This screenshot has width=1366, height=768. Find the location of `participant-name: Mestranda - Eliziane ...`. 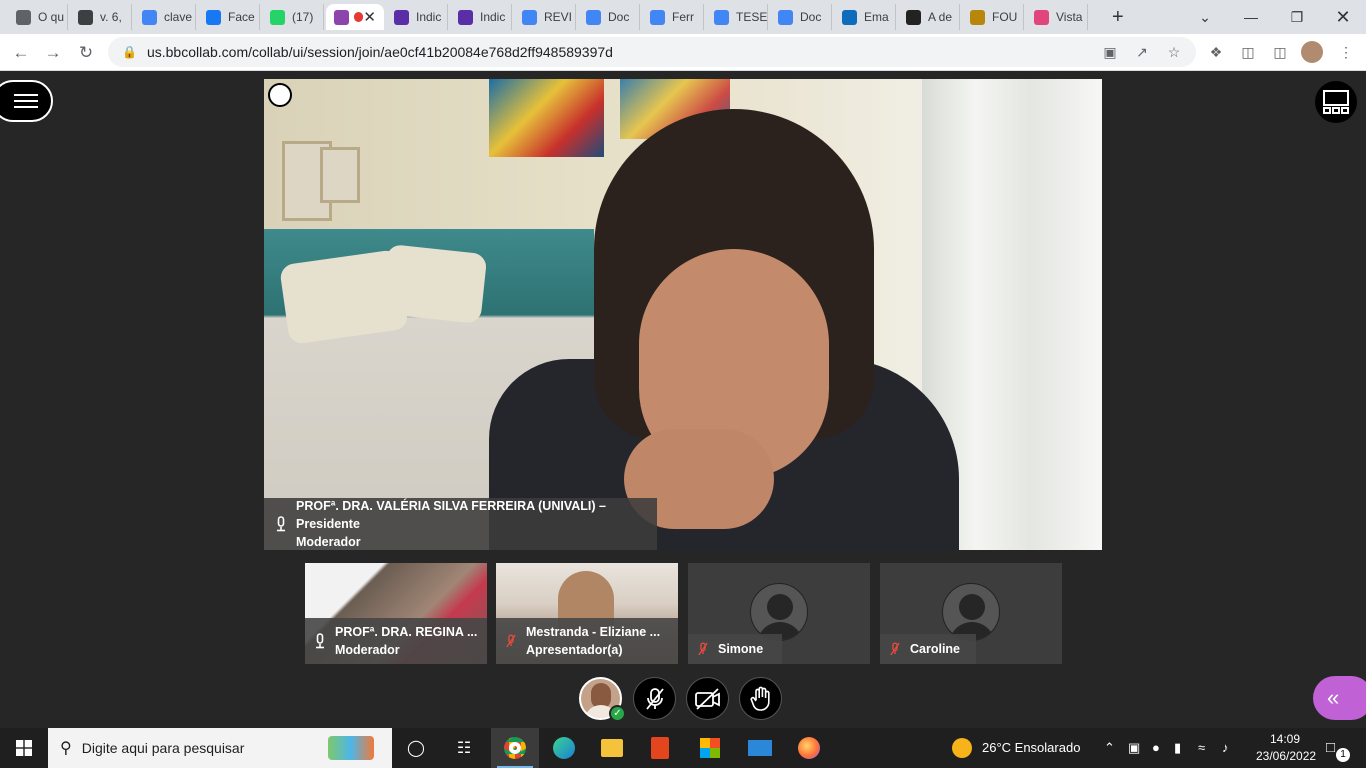

participant-name: Mestranda - Eliziane ... is located at coordinates (593, 632).